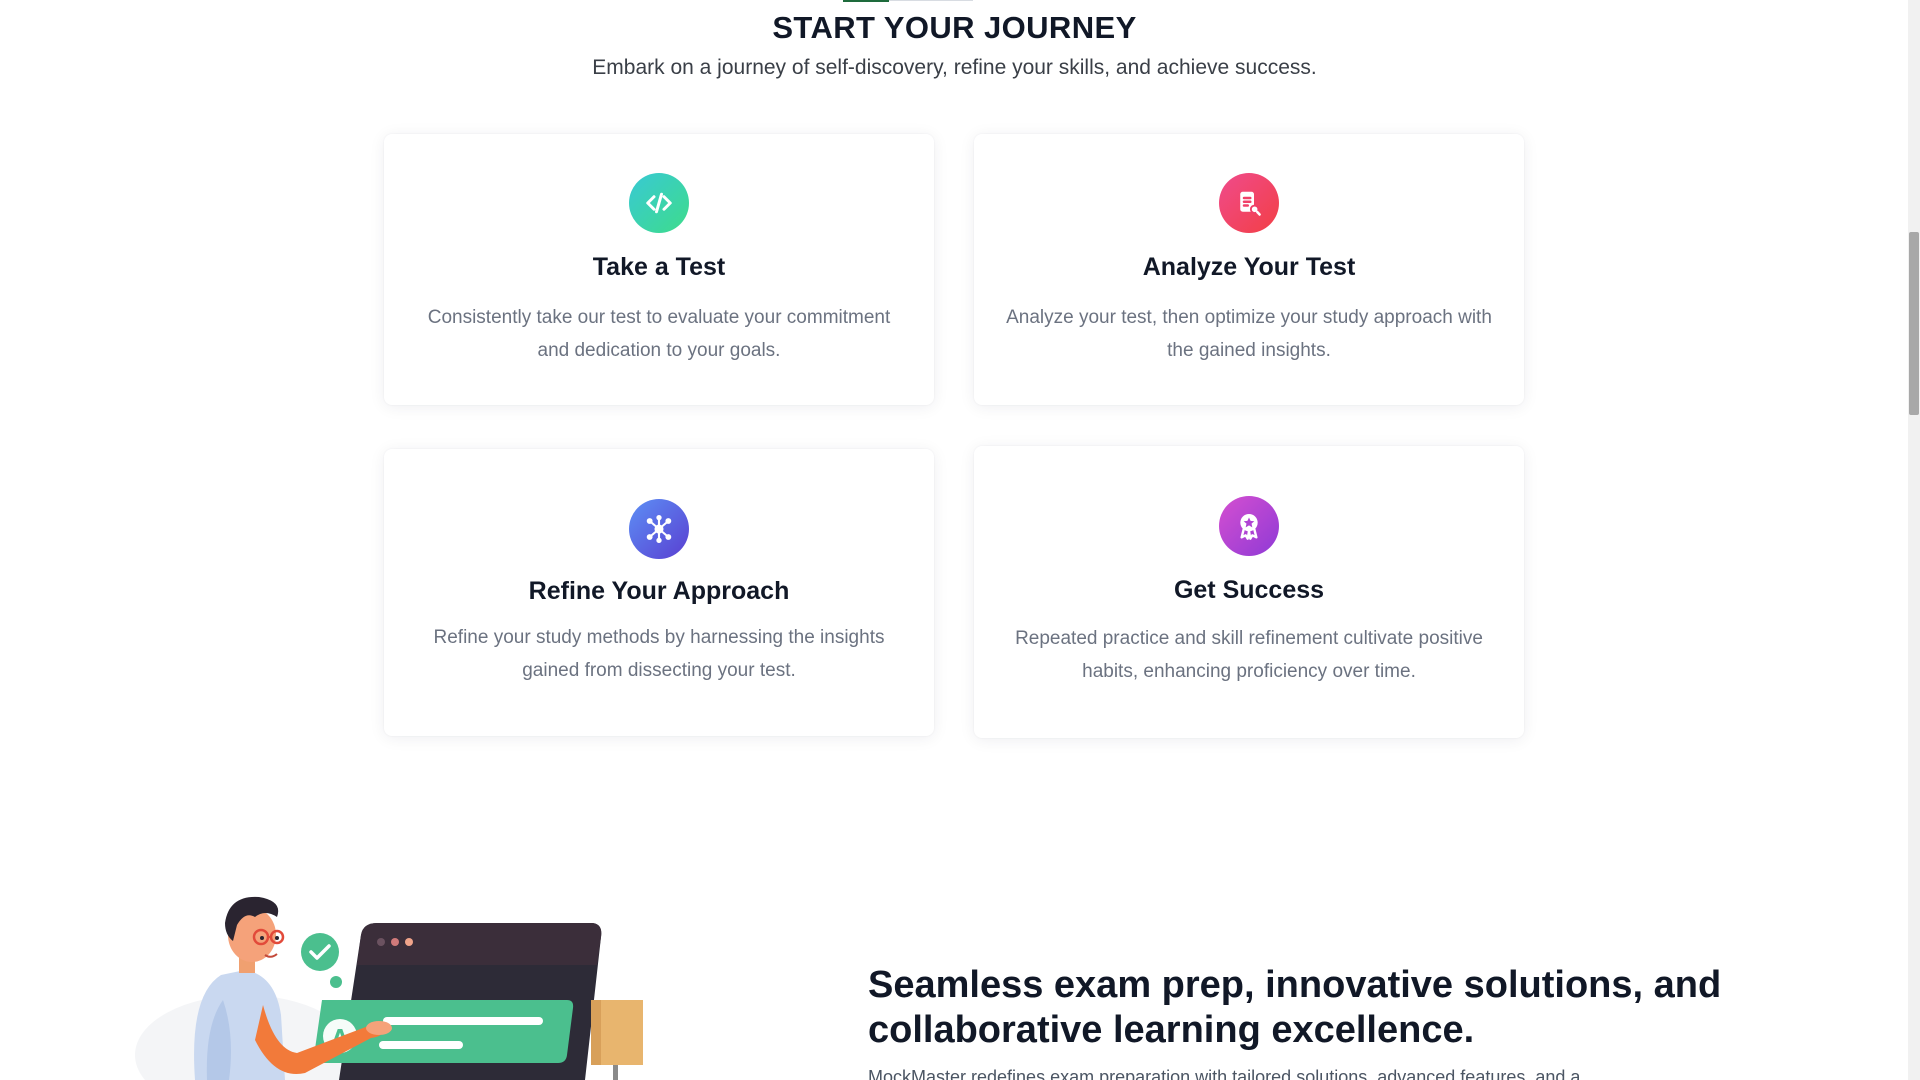 The height and width of the screenshot is (1080, 1920). Describe the element at coordinates (866, 1) in the screenshot. I see `section-accent-line` at that location.